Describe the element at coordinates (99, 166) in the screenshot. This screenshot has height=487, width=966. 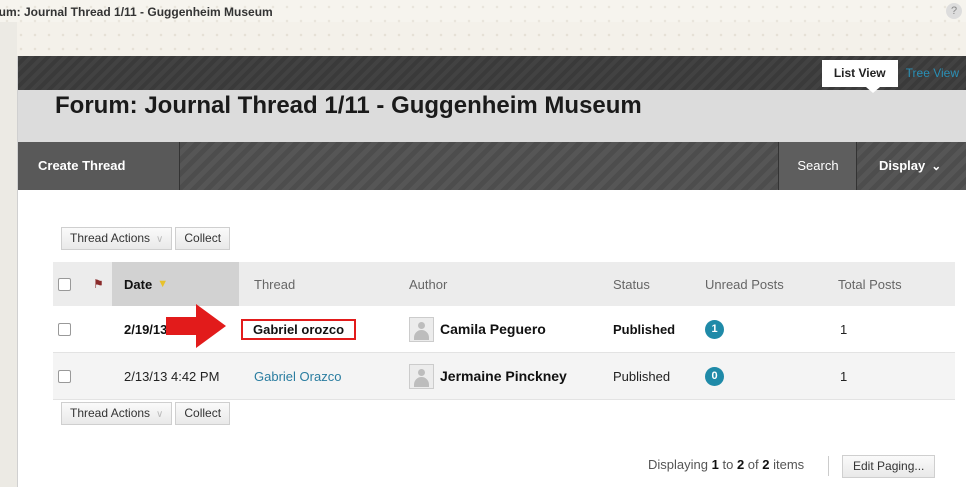
I see `create-thread-button: Create Thread` at that location.